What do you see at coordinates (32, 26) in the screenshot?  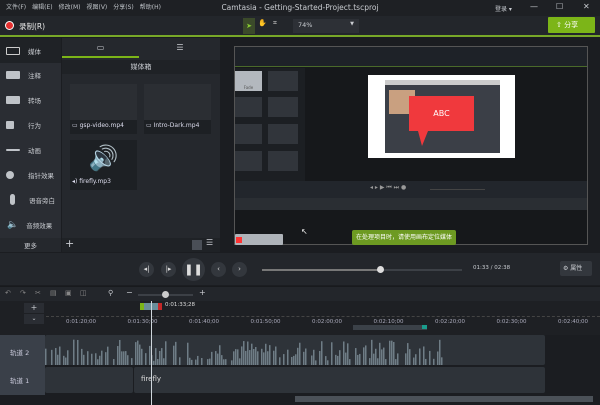 I see `record-button: 录制(R)` at bounding box center [32, 26].